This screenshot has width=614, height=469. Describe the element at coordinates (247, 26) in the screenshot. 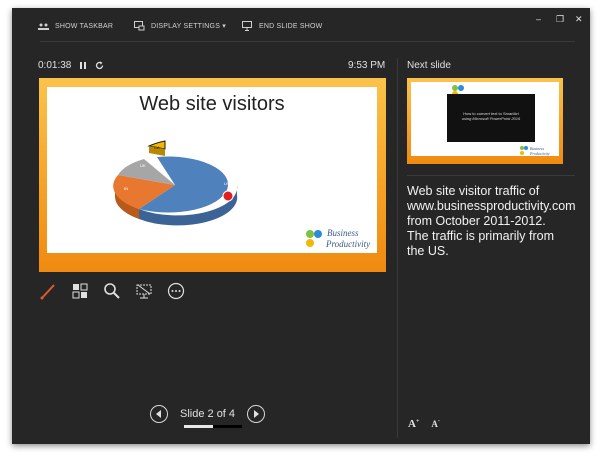

I see `end-show-icon` at that location.